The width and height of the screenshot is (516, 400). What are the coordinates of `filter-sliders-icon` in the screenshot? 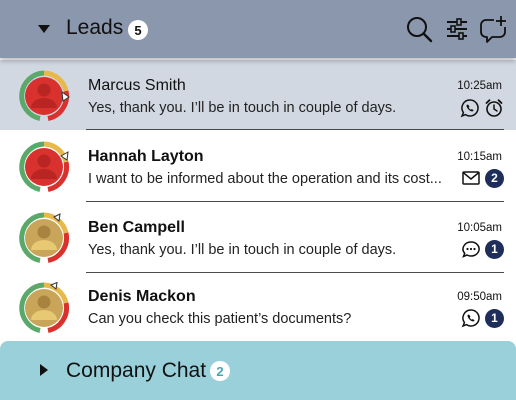 It's located at (457, 29).